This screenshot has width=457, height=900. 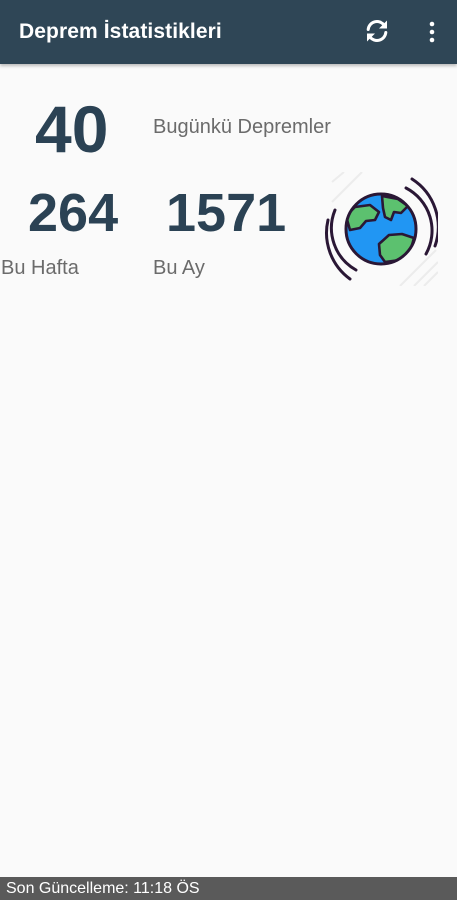 I want to click on status-bar: Son Güncelleme: 11:18 ÖS, so click(x=228, y=888).